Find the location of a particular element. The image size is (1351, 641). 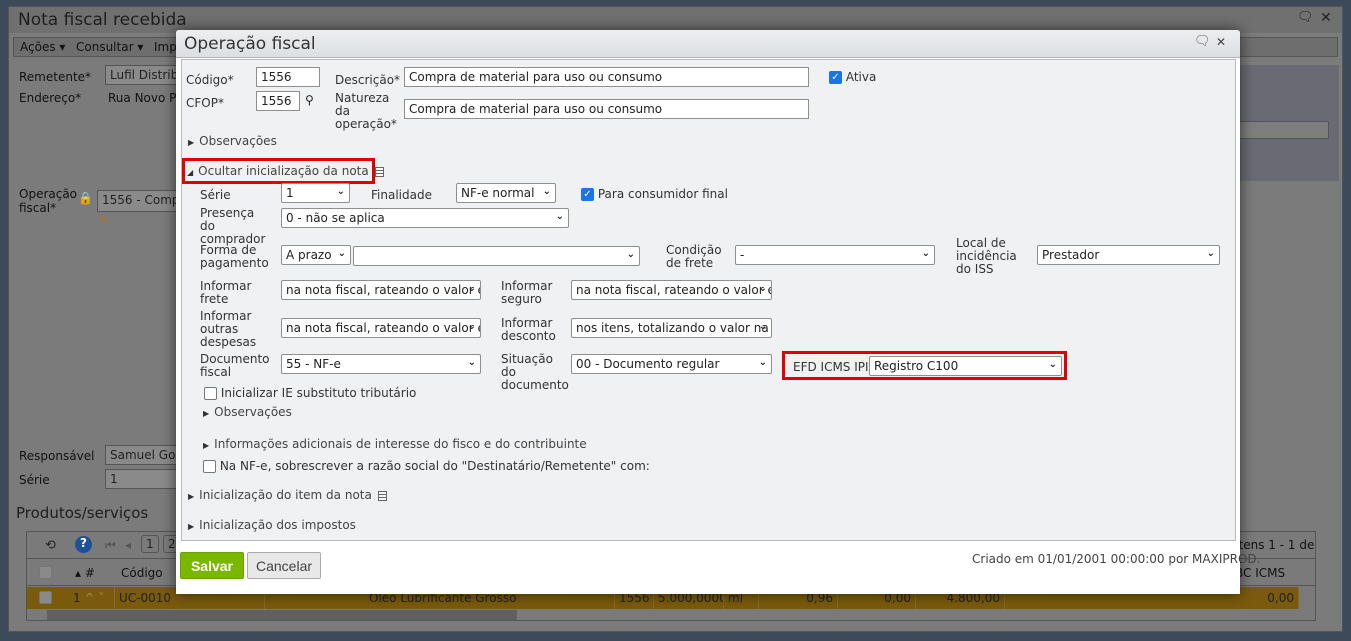

row-checkbox is located at coordinates (45, 597).